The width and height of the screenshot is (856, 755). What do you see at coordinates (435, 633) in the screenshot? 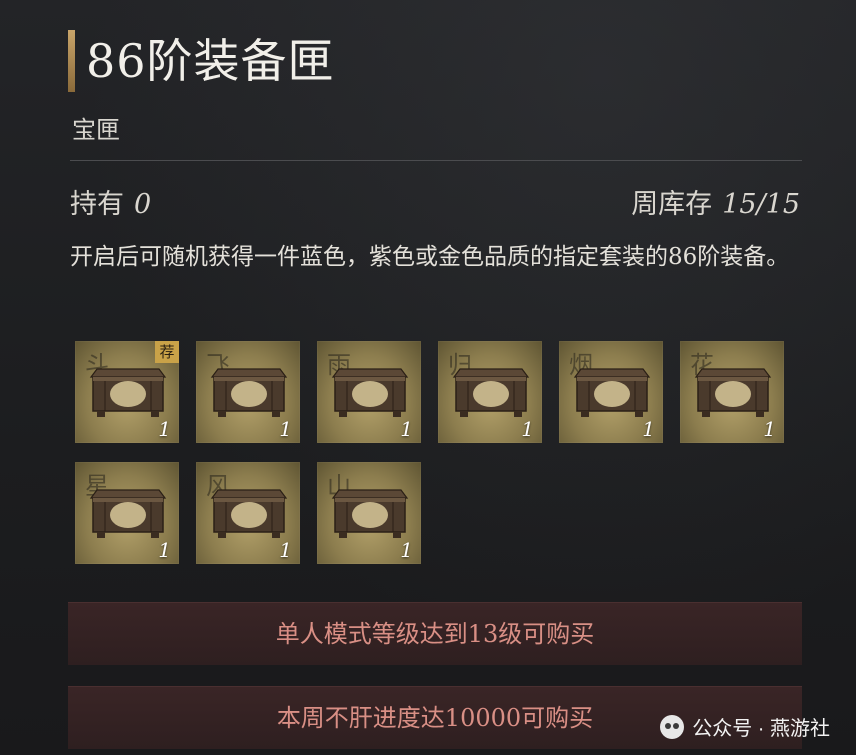
I see `purchase-condition-button-1: 单人模式等级达到13级可购买` at bounding box center [435, 633].